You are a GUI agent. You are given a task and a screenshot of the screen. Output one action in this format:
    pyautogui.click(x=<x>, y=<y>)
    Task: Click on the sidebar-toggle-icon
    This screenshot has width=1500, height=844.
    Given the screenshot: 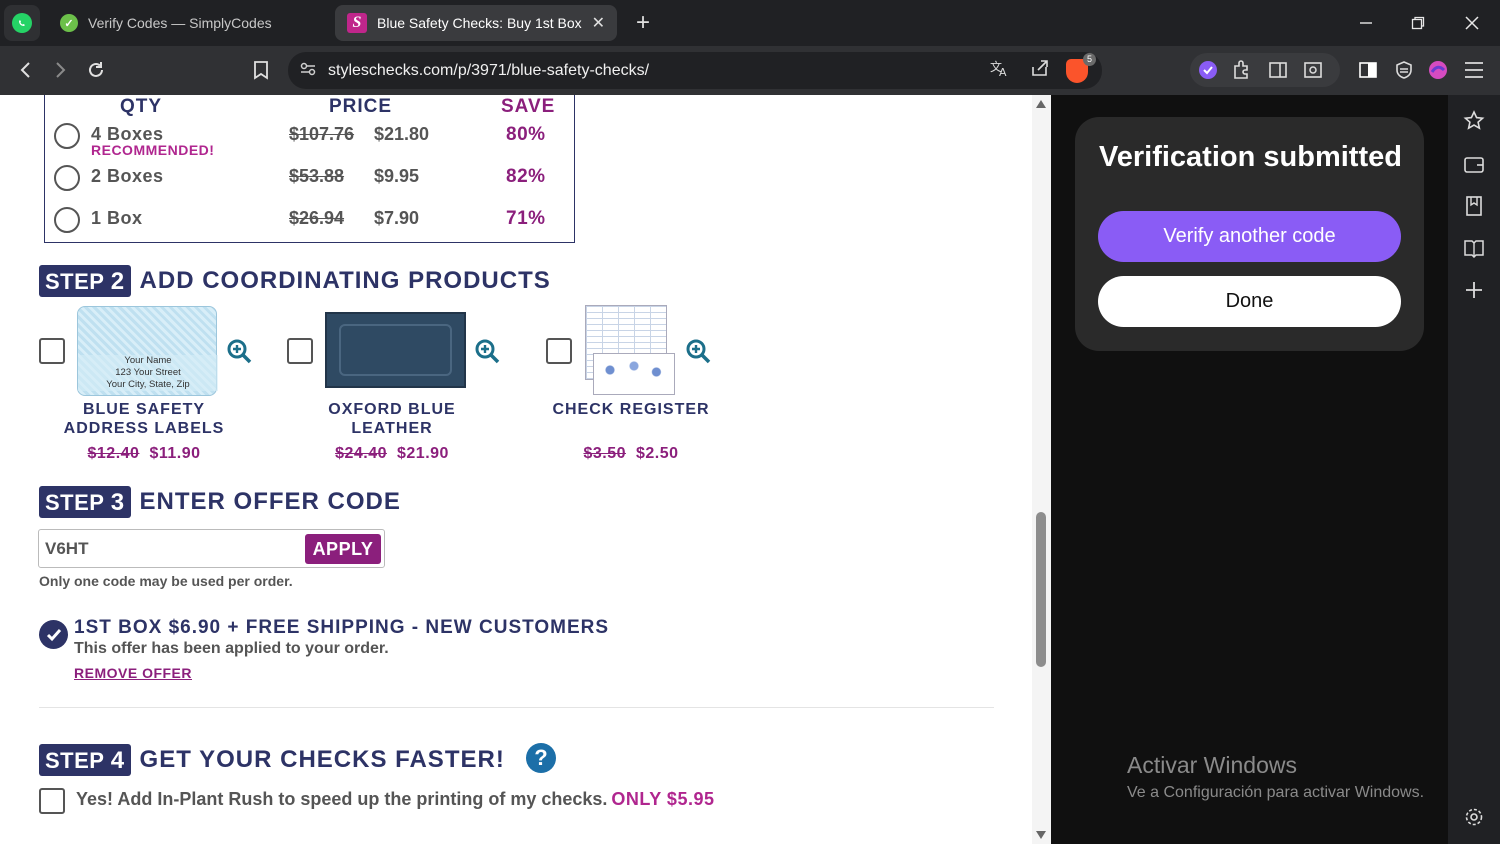 What is the action you would take?
    pyautogui.click(x=1278, y=70)
    